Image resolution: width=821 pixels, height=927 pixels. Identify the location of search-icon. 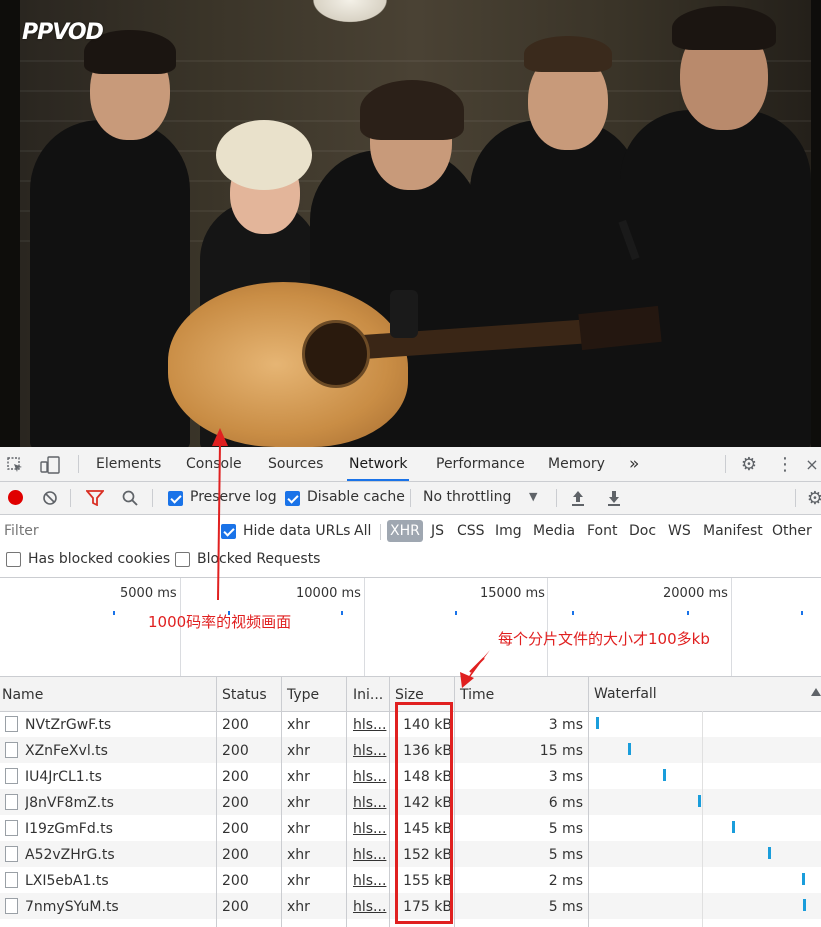
(130, 498).